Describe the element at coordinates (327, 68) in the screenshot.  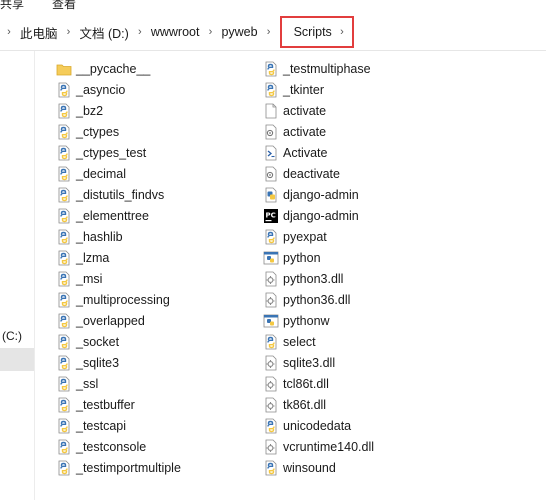
I see `file-name: _testmultiphase` at that location.